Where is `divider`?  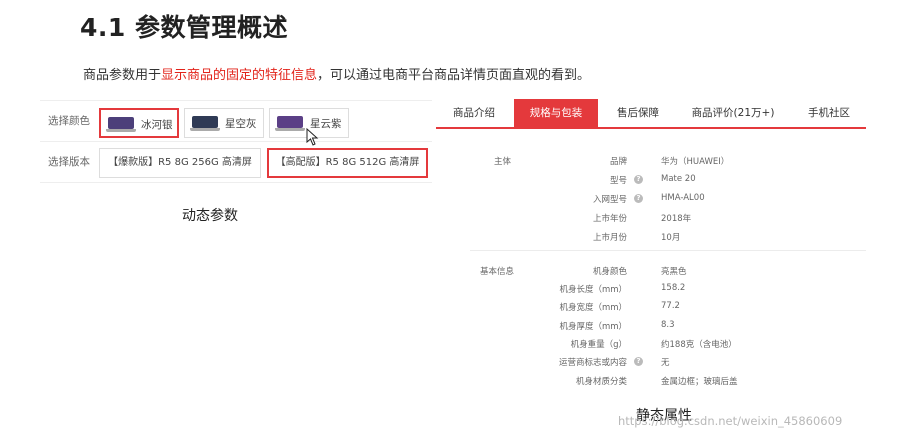
divider is located at coordinates (236, 182).